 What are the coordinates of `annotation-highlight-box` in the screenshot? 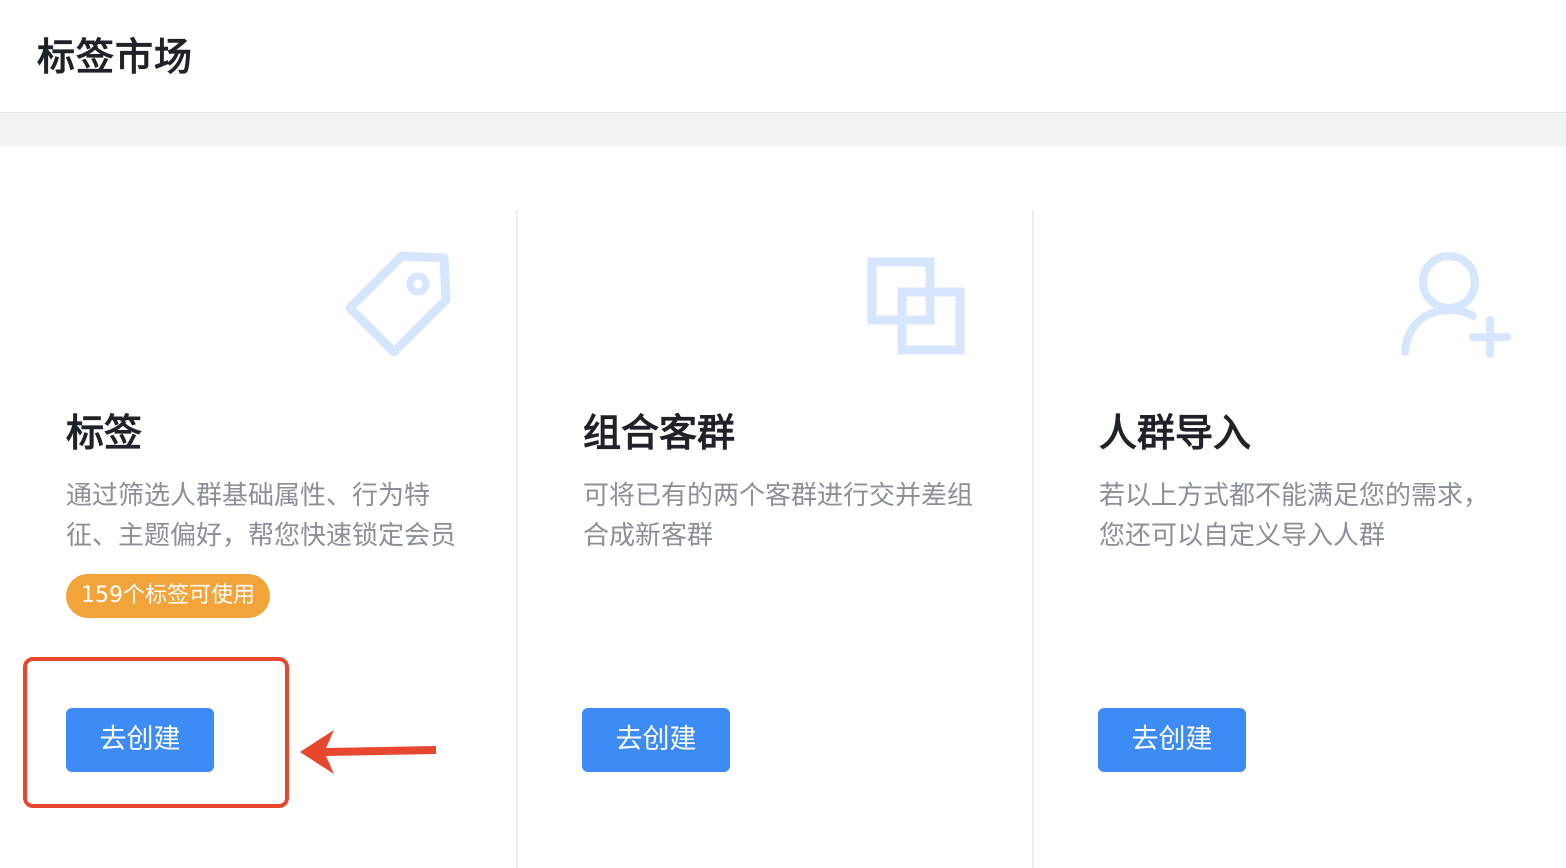 It's located at (156, 732).